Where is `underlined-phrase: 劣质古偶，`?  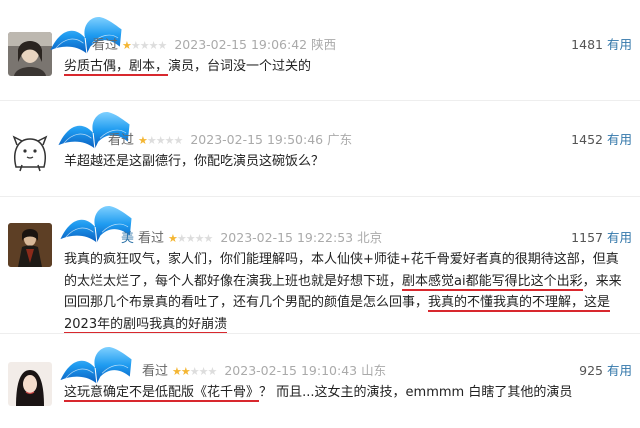
underlined-phrase: 劣质古偶， is located at coordinates (97, 67).